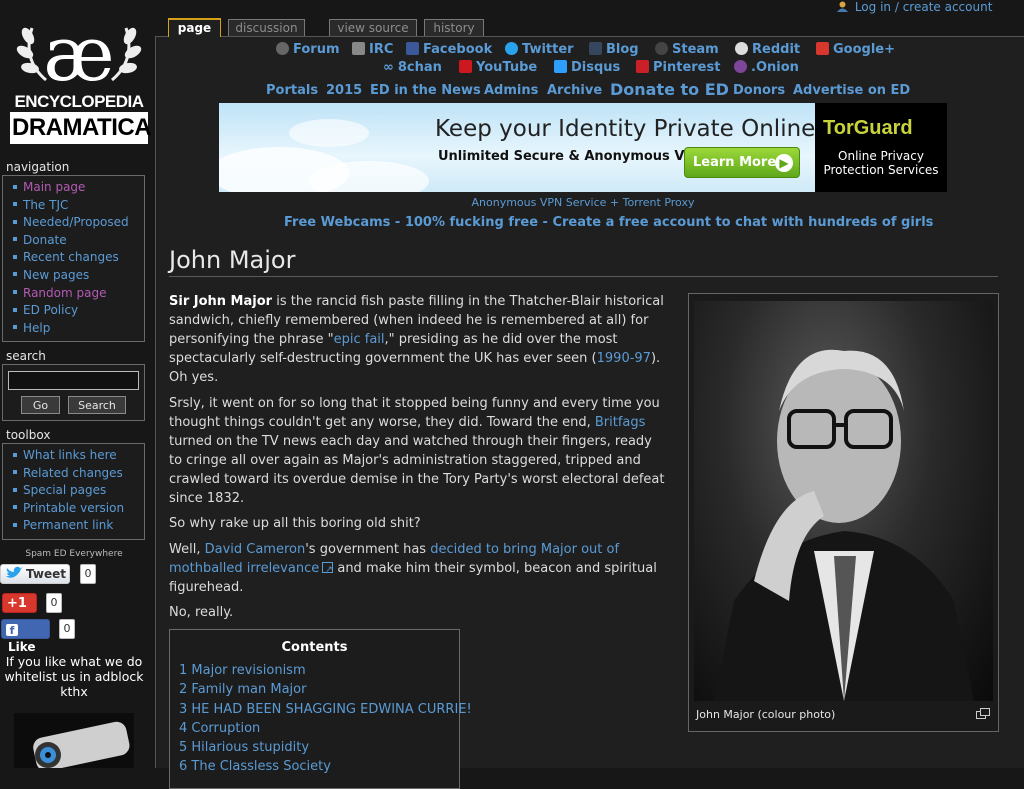 This screenshot has height=789, width=1024. I want to click on sidebar-ad-image, so click(74, 740).